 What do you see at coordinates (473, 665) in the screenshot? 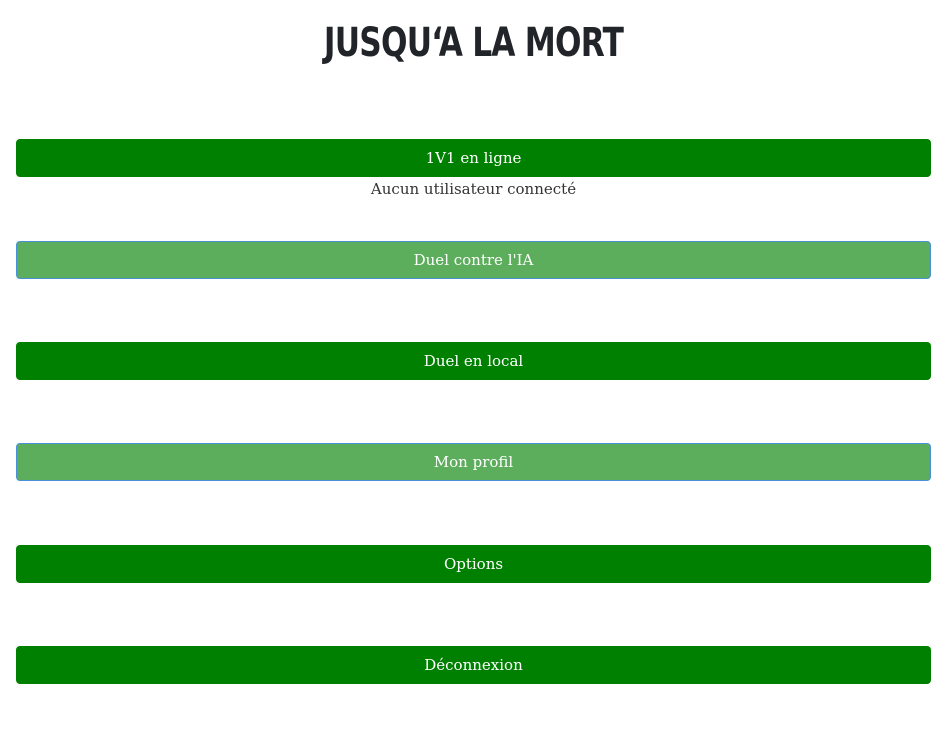
I see `logout-button: Déconnexion` at bounding box center [473, 665].